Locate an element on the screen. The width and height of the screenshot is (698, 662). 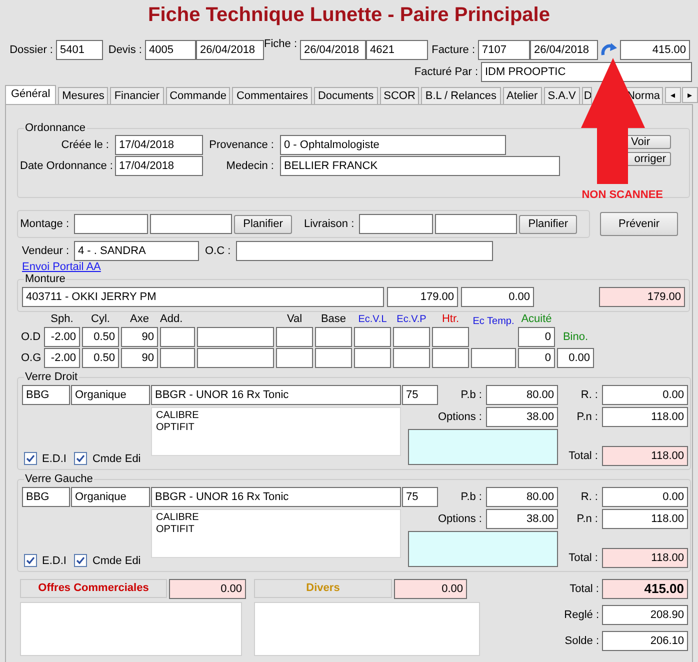
group-title: Ordonnance is located at coordinates (55, 128).